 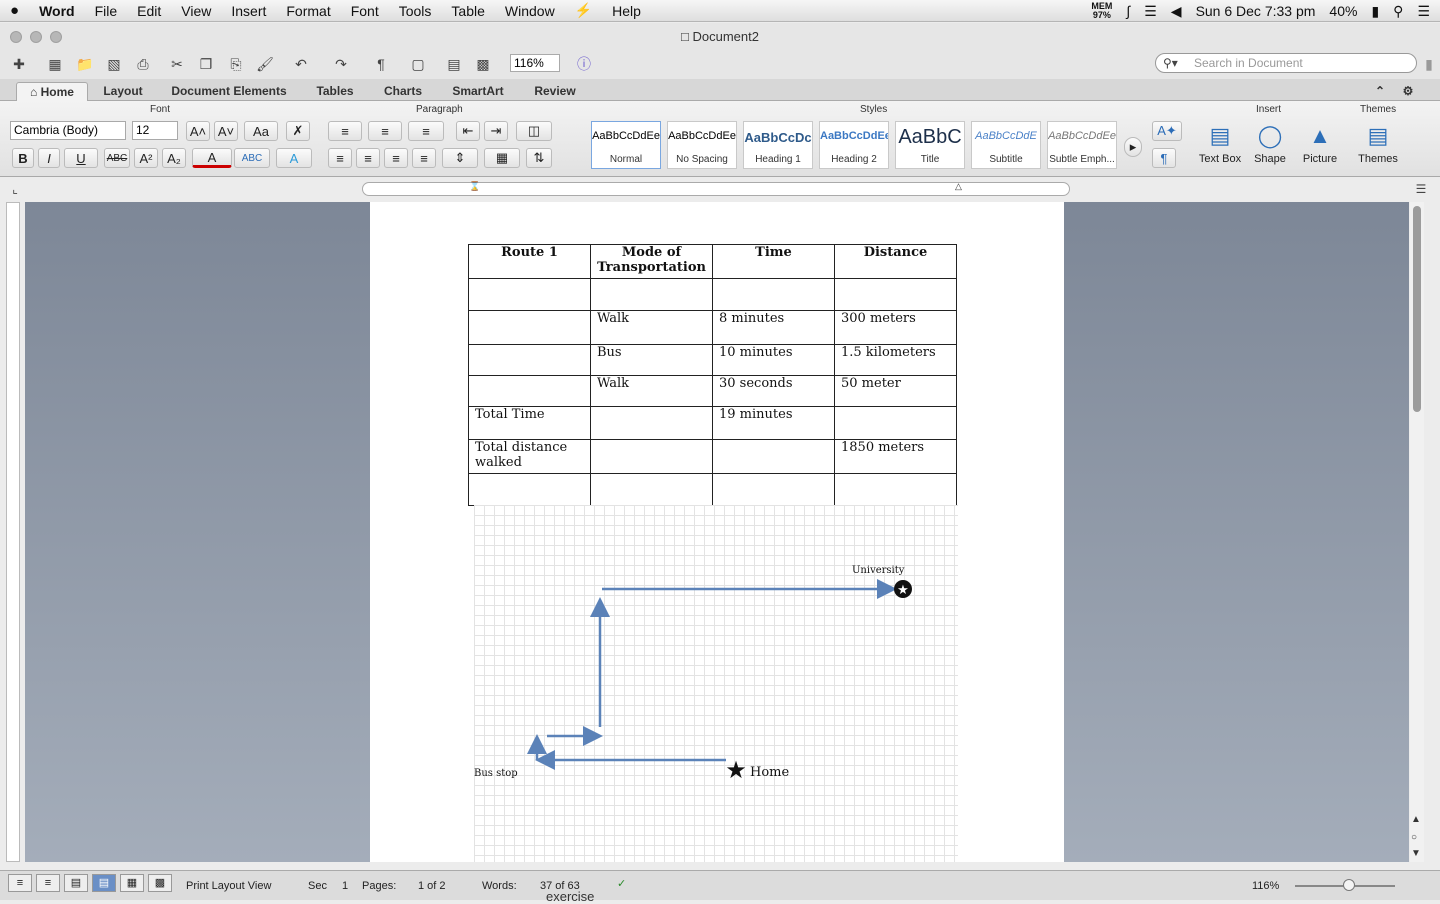 What do you see at coordinates (773, 261) in the screenshot?
I see `header-time: Time` at bounding box center [773, 261].